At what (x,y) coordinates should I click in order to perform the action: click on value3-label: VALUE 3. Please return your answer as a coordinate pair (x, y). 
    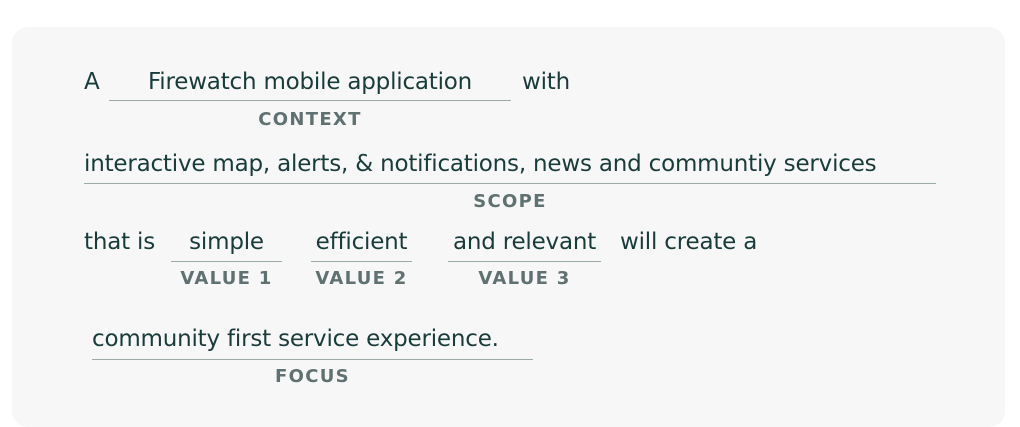
    Looking at the image, I should click on (524, 278).